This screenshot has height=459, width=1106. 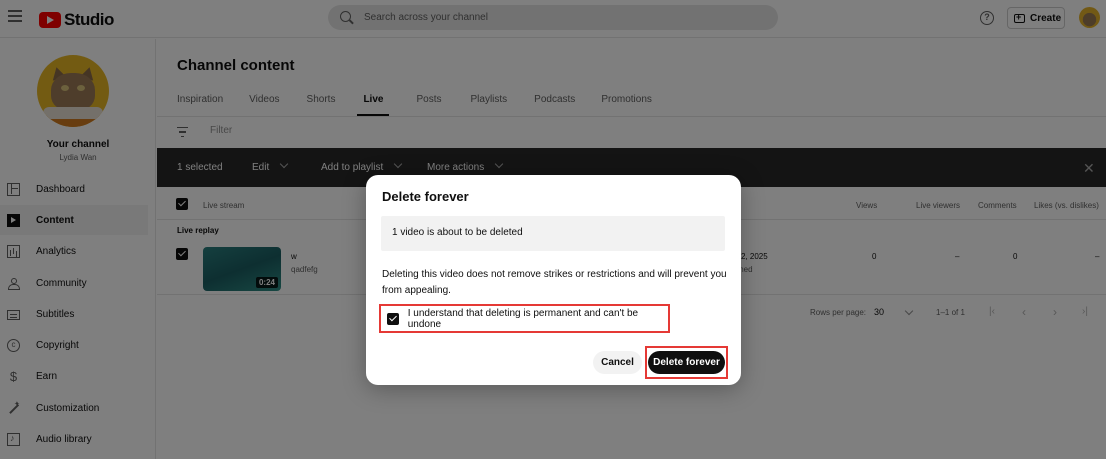 What do you see at coordinates (553, 233) in the screenshot?
I see `delete-info-box: 1 video is about to be deleted` at bounding box center [553, 233].